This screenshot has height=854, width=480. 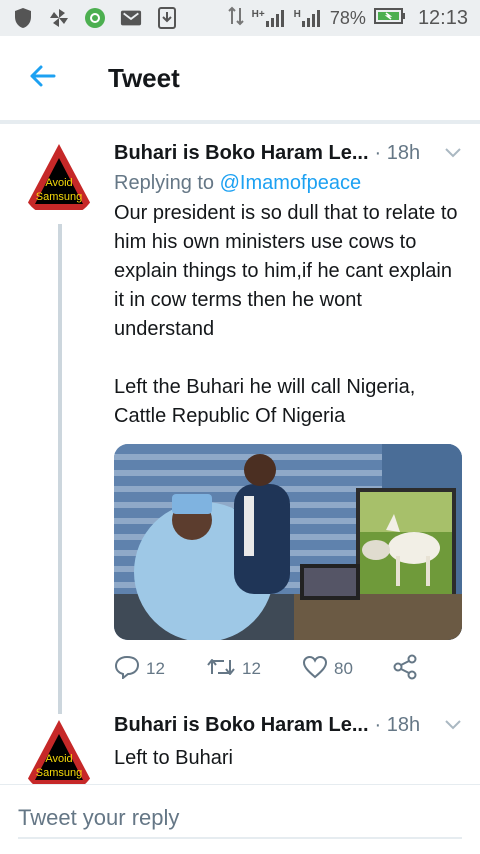 What do you see at coordinates (131, 18) in the screenshot?
I see `gmail-icon` at bounding box center [131, 18].